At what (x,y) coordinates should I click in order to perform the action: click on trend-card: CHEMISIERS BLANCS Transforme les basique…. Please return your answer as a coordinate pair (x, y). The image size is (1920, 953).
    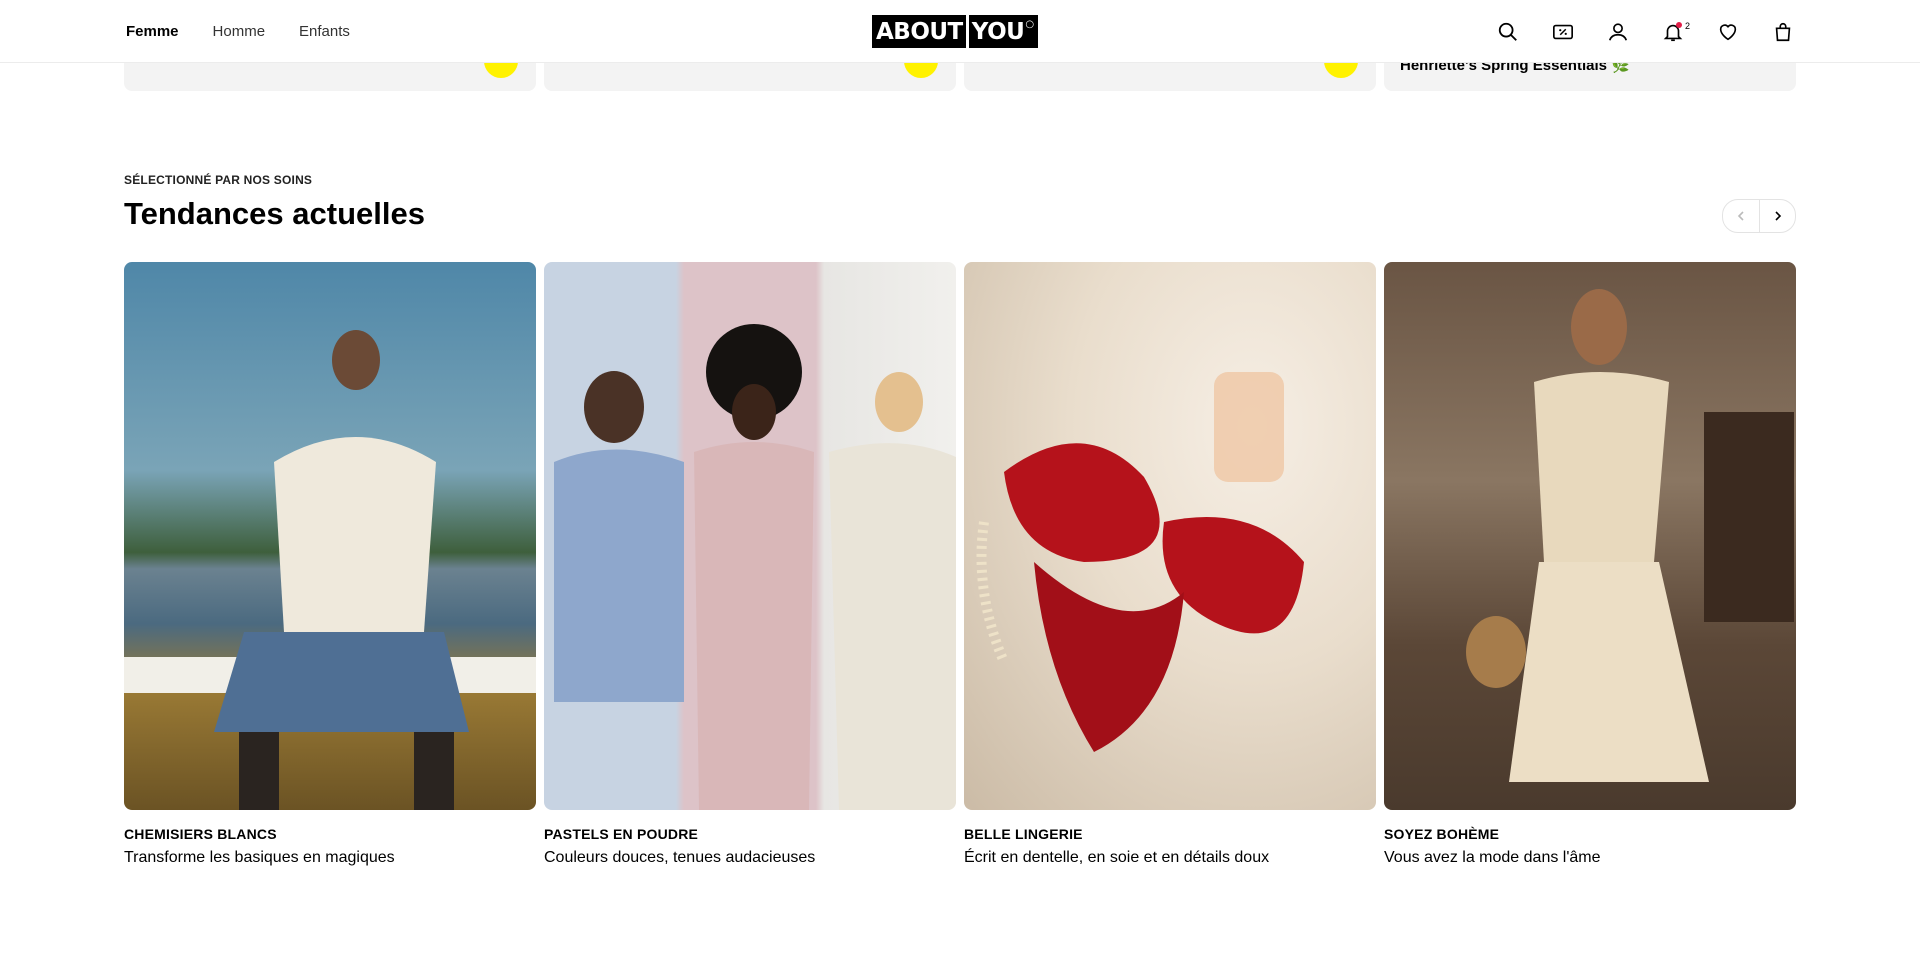
    Looking at the image, I should click on (330, 564).